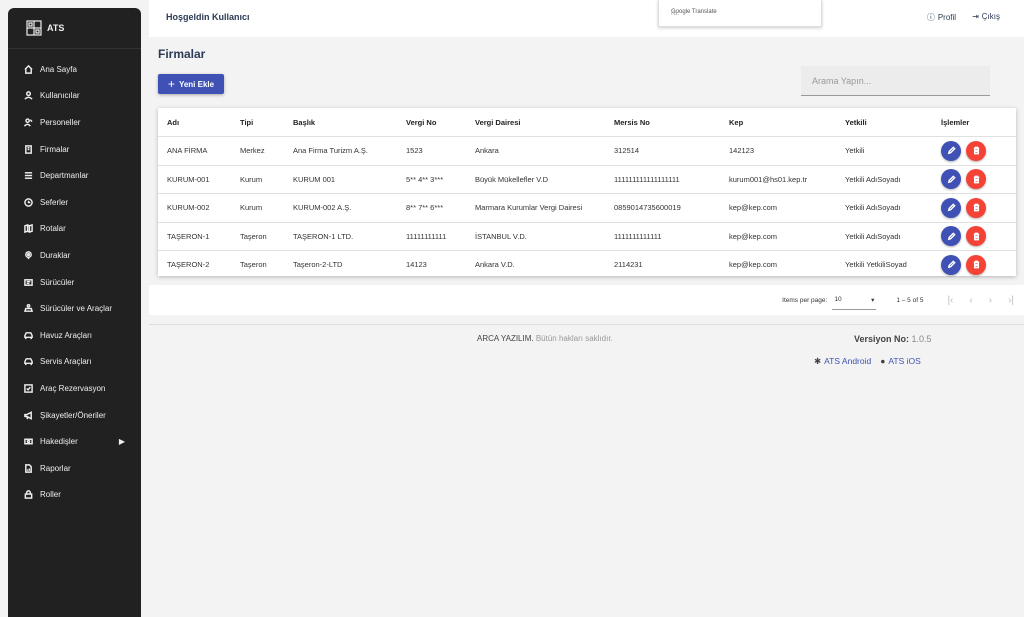 This screenshot has width=1024, height=617. Describe the element at coordinates (74, 255) in the screenshot. I see `sidebar-item-duraklar: Duraklar` at that location.